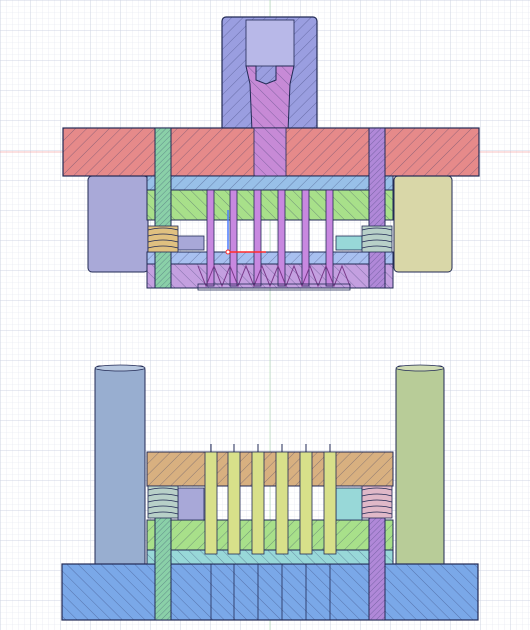 Image resolution: width=530 pixels, height=630 pixels. What do you see at coordinates (270, 557) in the screenshot?
I see `die-cavity` at bounding box center [270, 557].